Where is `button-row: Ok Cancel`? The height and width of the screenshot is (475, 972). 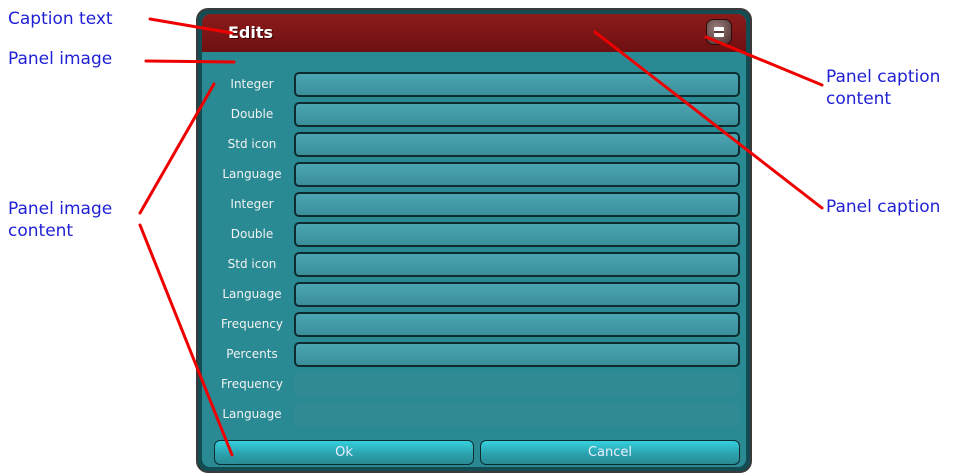 button-row: Ok Cancel is located at coordinates (478, 452).